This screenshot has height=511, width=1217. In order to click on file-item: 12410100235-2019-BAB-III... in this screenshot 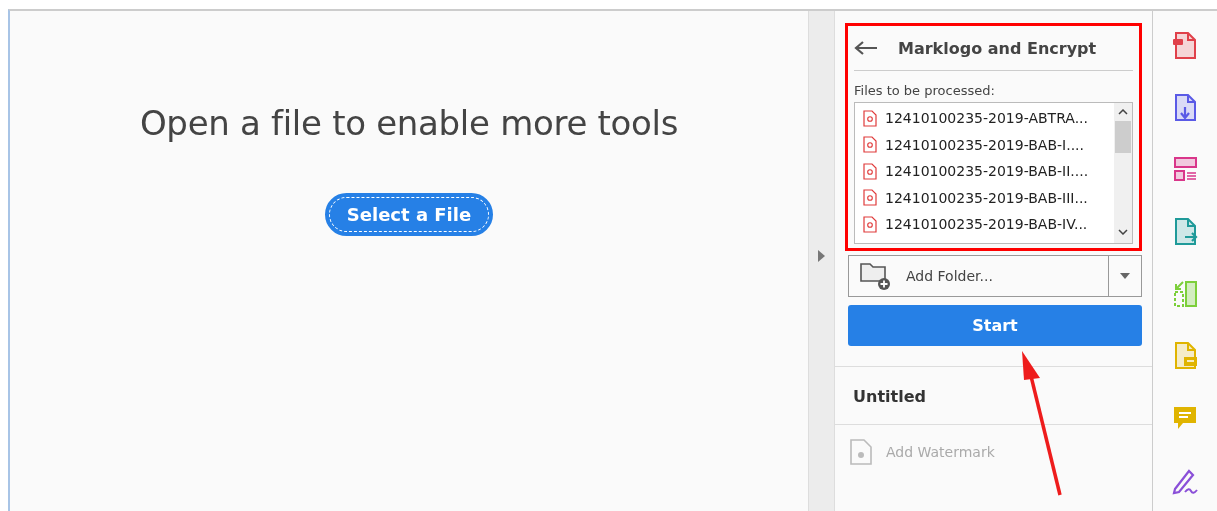, I will do `click(984, 197)`.